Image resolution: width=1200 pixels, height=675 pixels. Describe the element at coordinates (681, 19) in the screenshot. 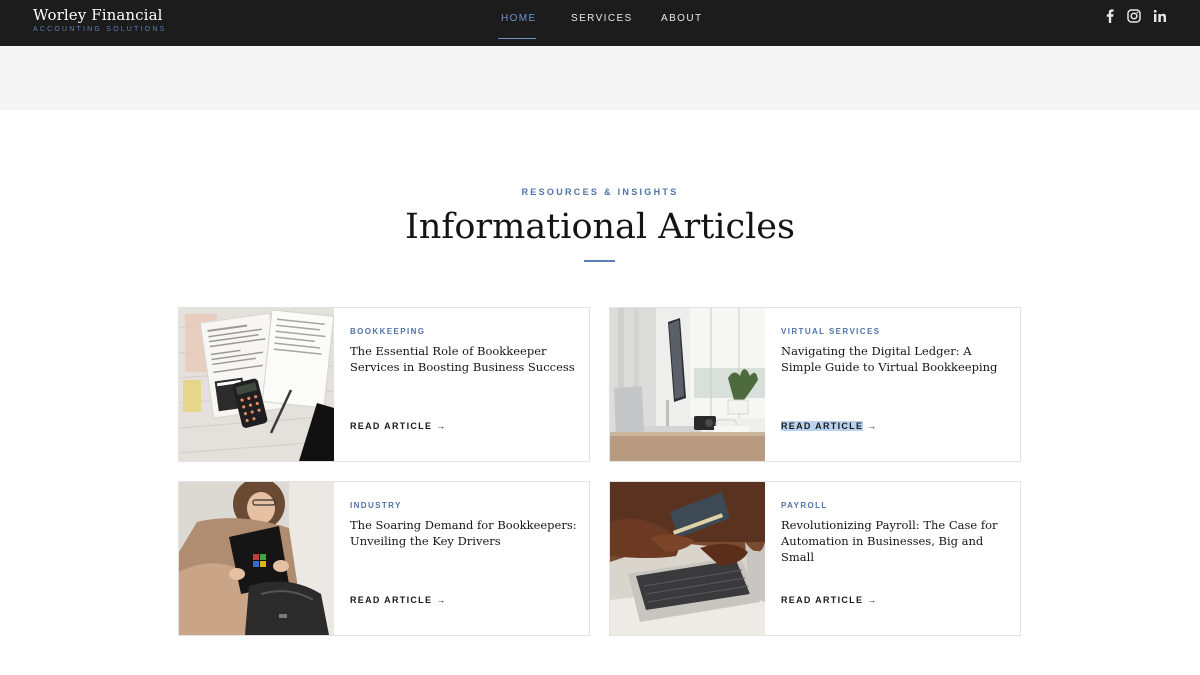

I see `nav-about: ABOUT` at that location.